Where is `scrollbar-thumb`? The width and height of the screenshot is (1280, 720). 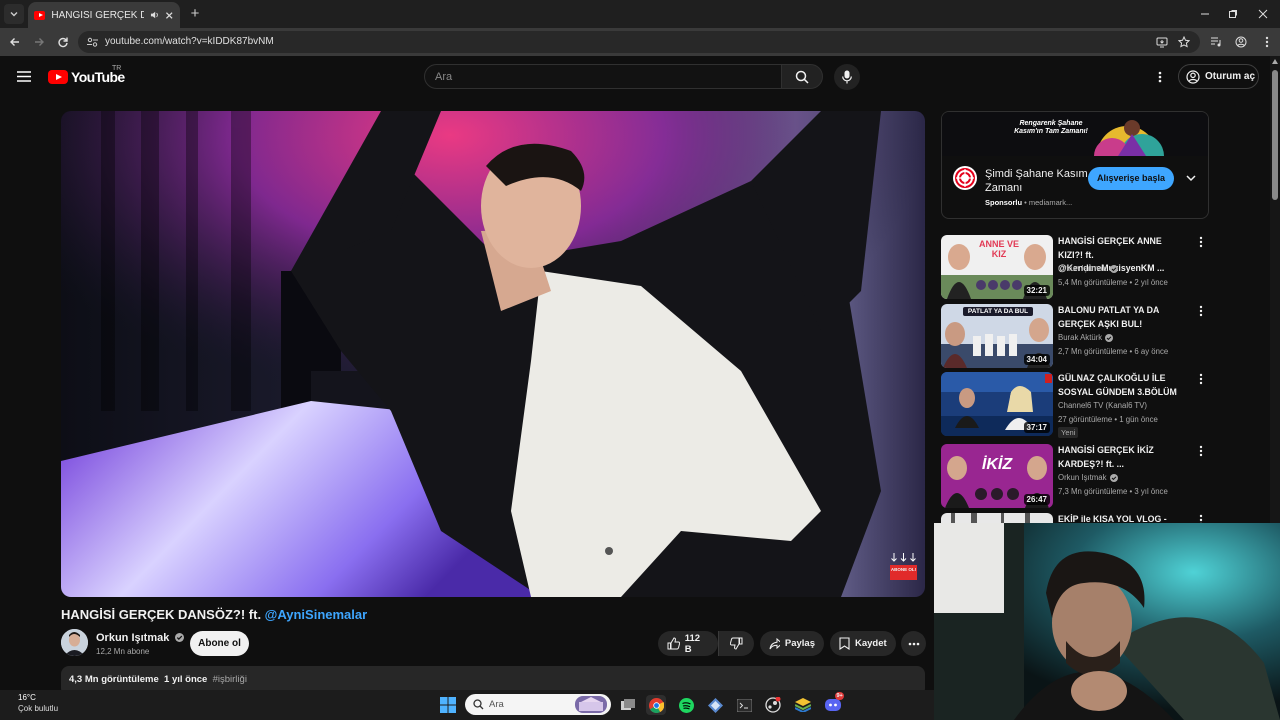
scrollbar-thumb is located at coordinates (1275, 135).